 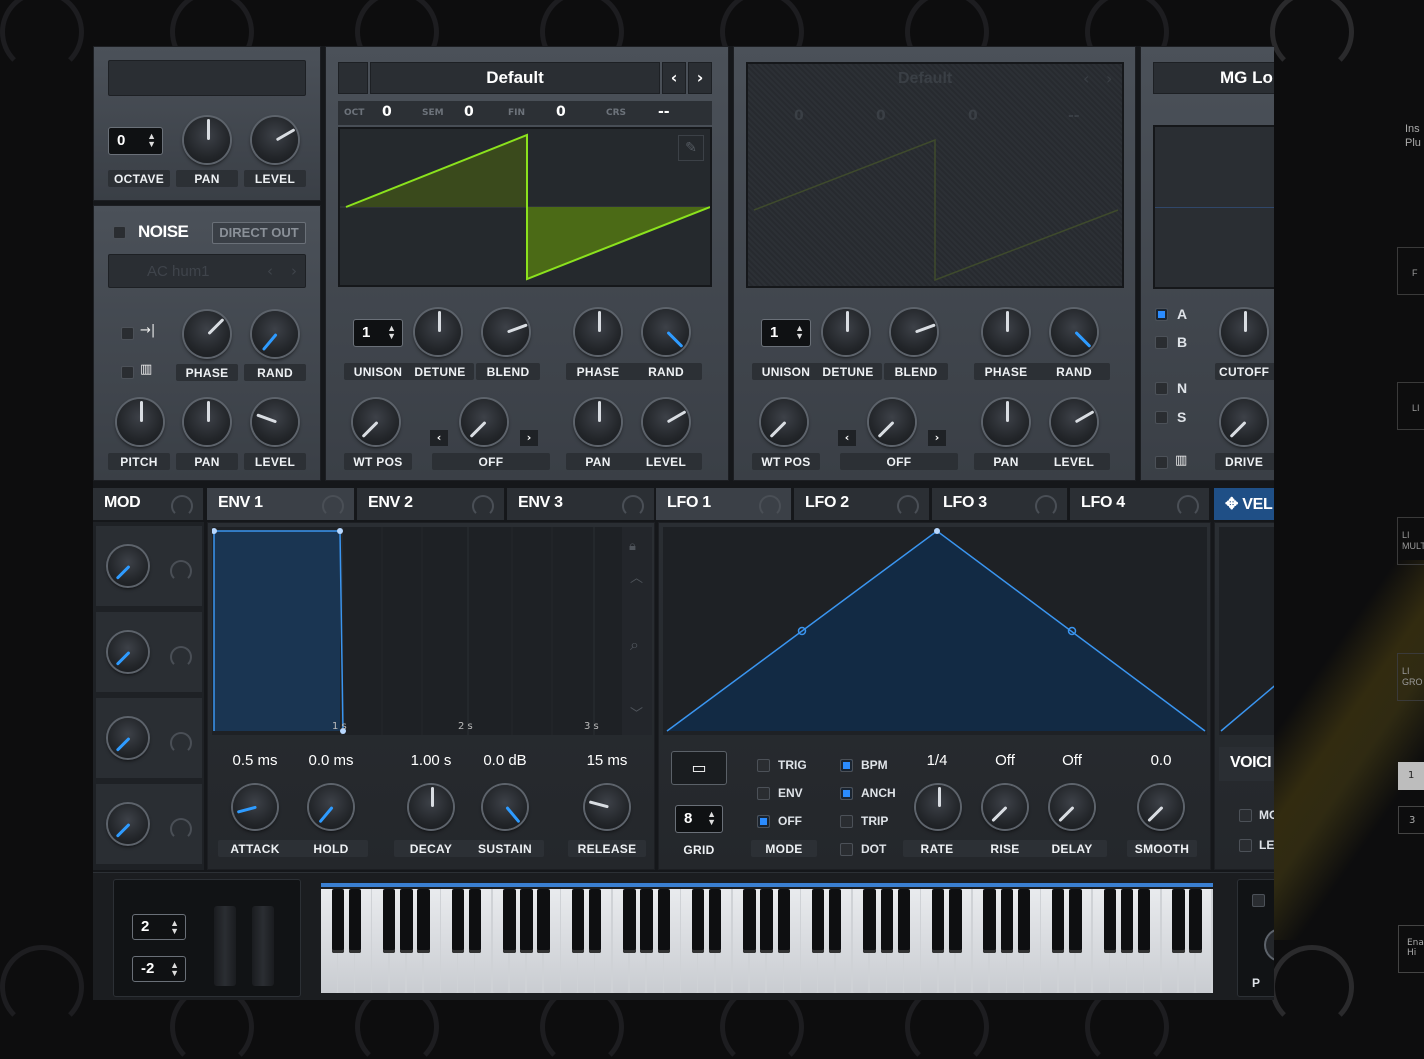 What do you see at coordinates (846, 849) in the screenshot?
I see `dot-checkbox` at bounding box center [846, 849].